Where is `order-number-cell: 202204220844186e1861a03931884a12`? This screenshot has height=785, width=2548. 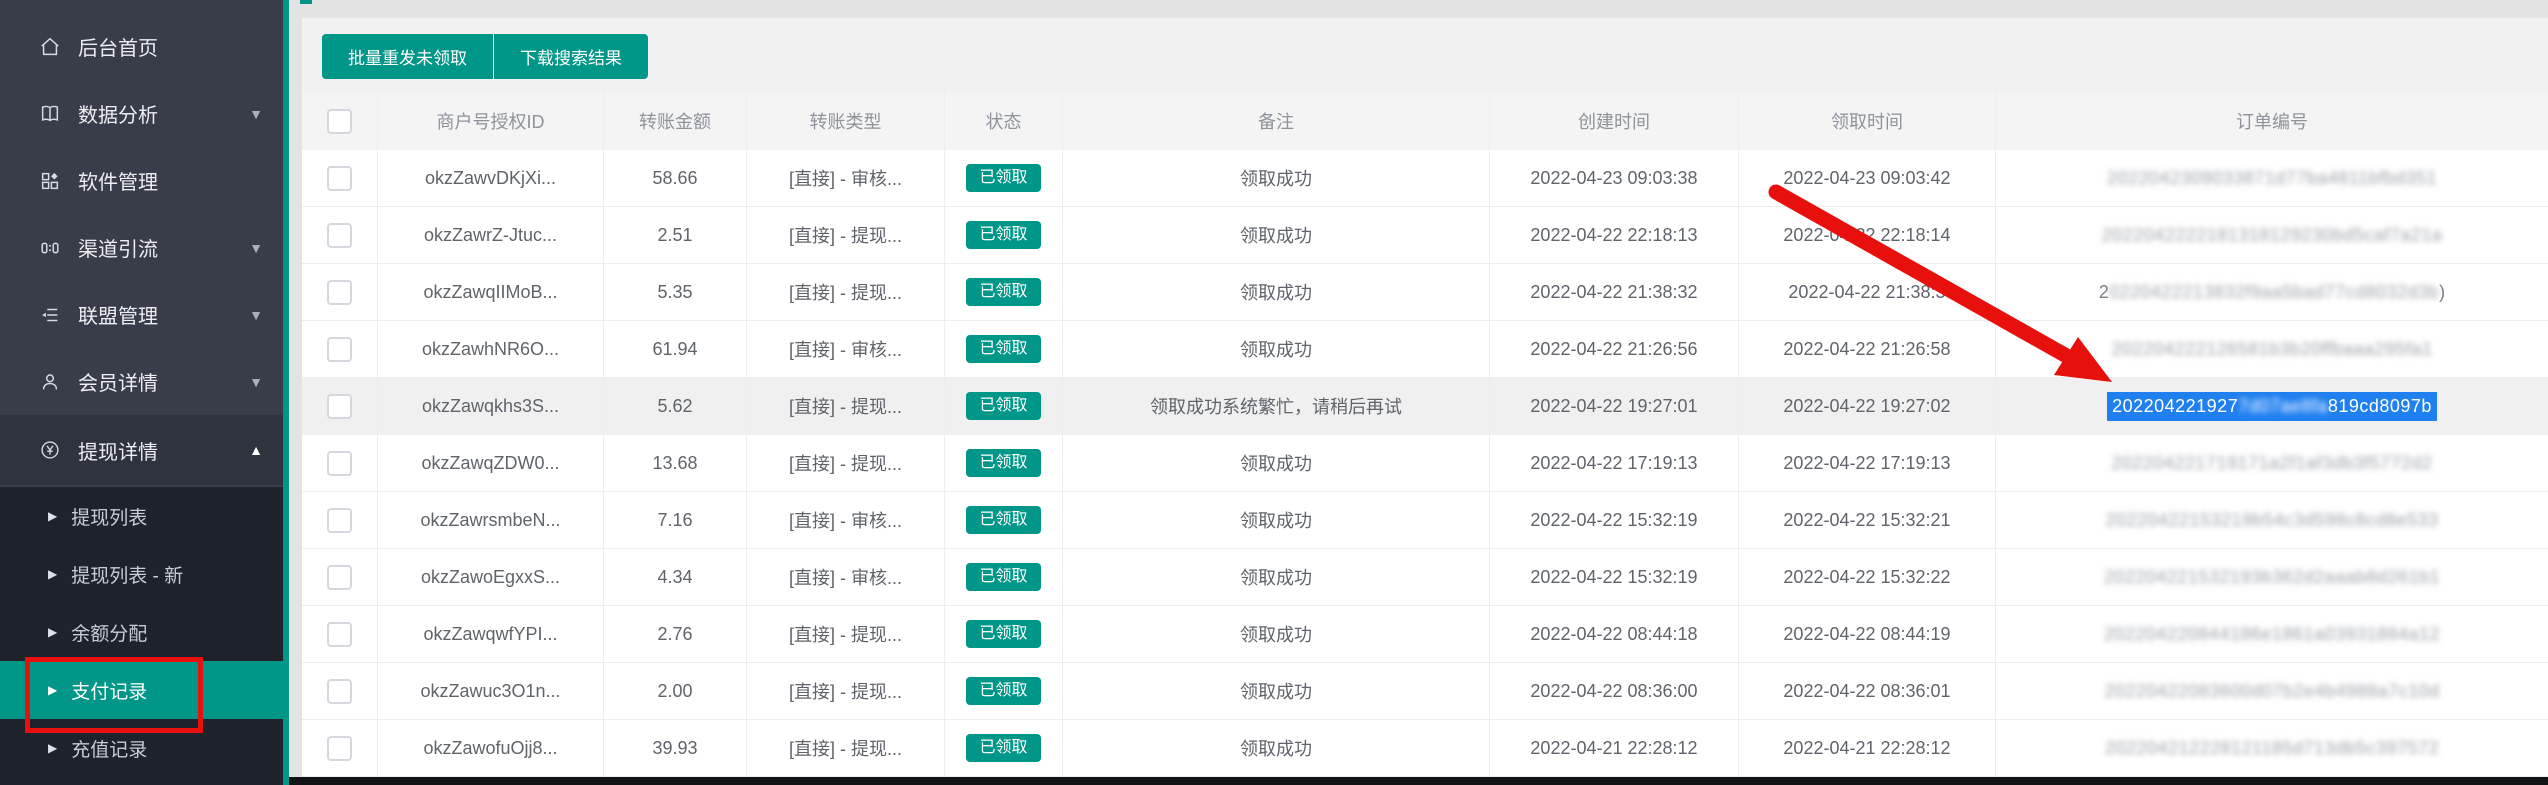 order-number-cell: 202204220844186e1861a03931884a12 is located at coordinates (2272, 634).